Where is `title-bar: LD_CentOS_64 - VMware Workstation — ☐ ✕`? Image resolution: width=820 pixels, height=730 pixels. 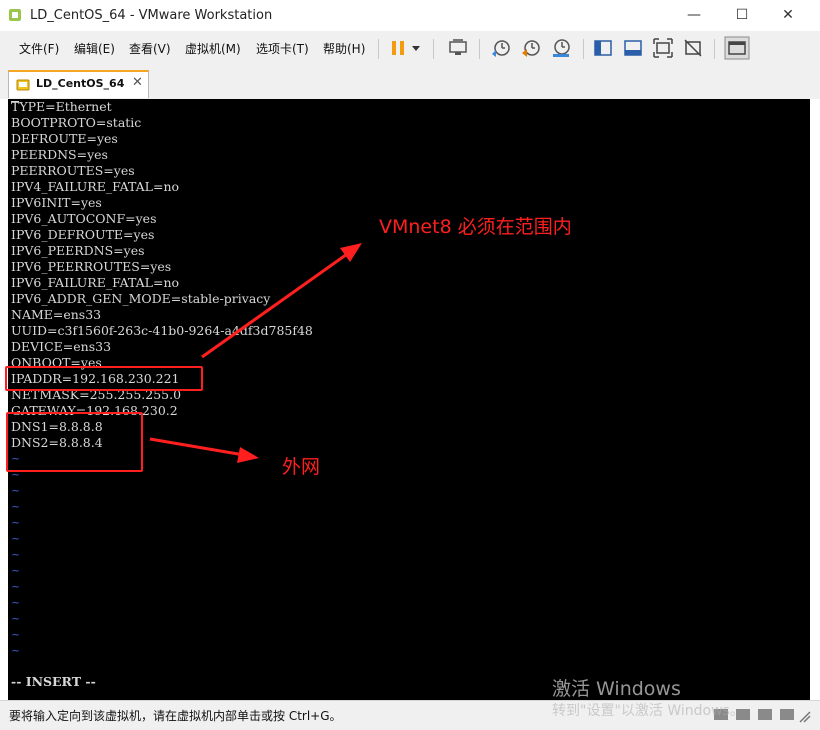 title-bar: LD_CentOS_64 - VMware Workstation — ☐ ✕ is located at coordinates (410, 15).